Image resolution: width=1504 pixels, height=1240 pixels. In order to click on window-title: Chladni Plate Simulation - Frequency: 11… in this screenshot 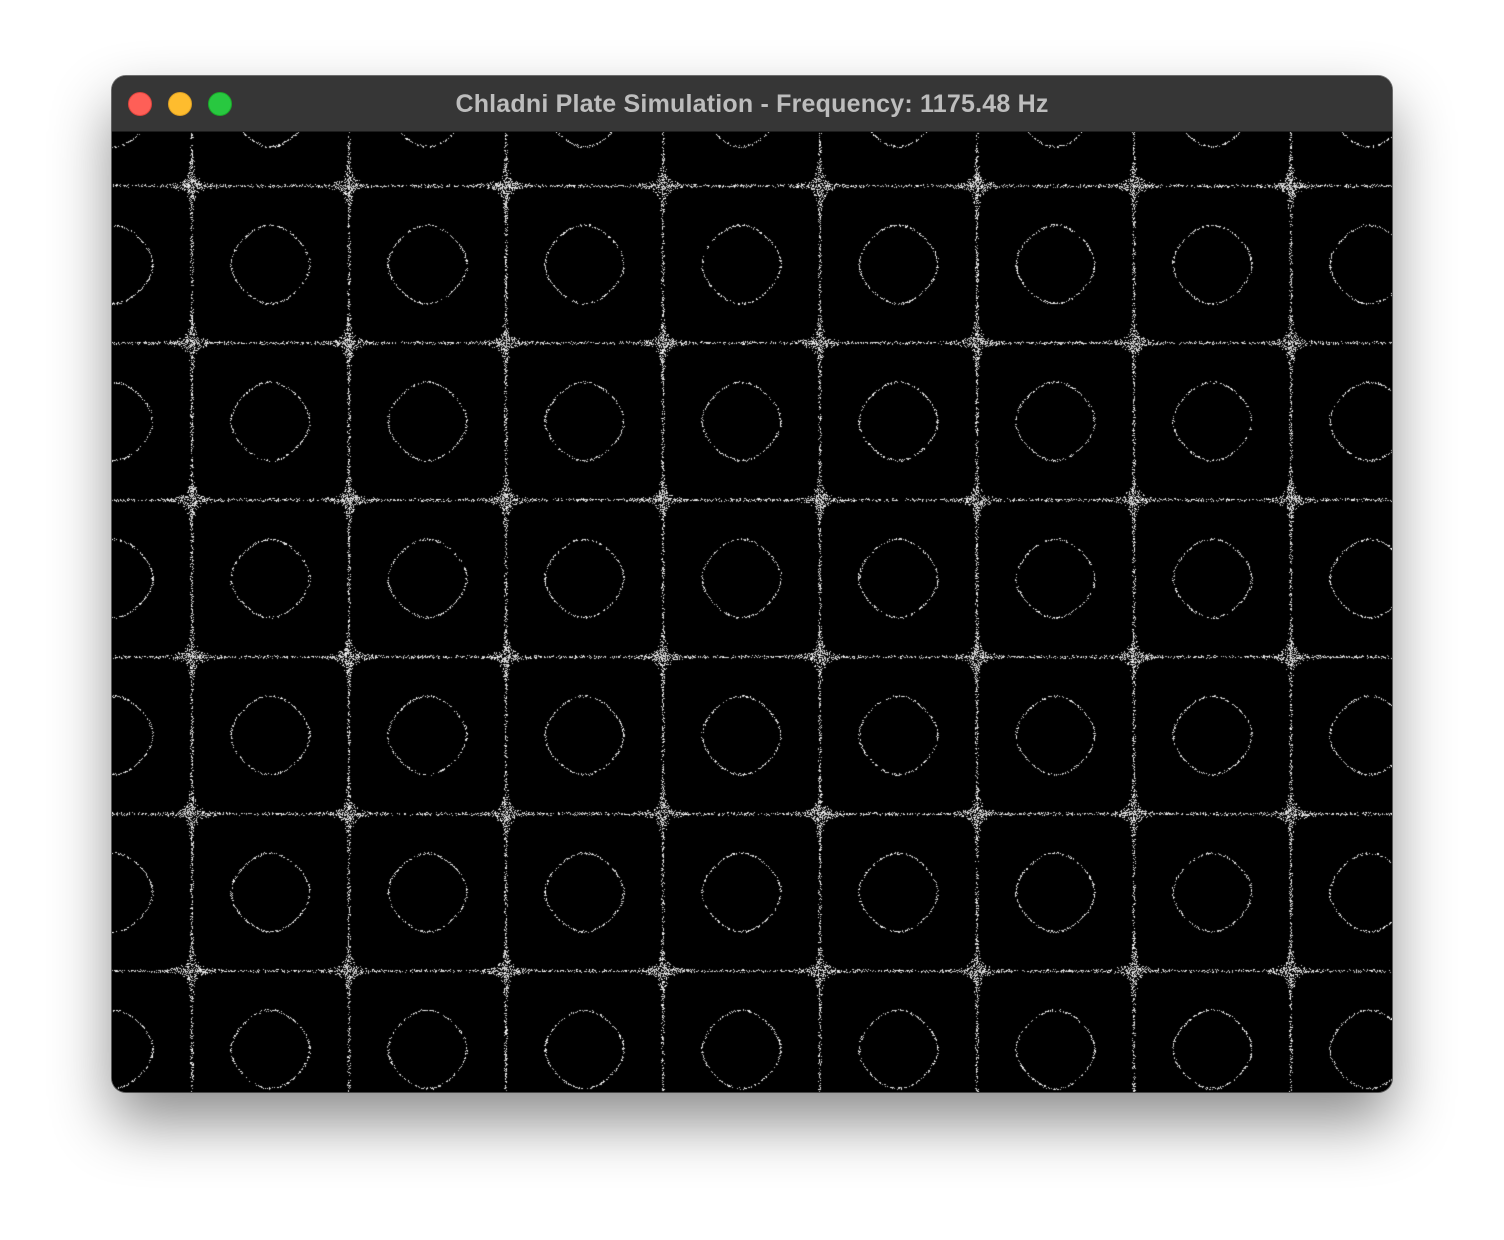, I will do `click(752, 104)`.